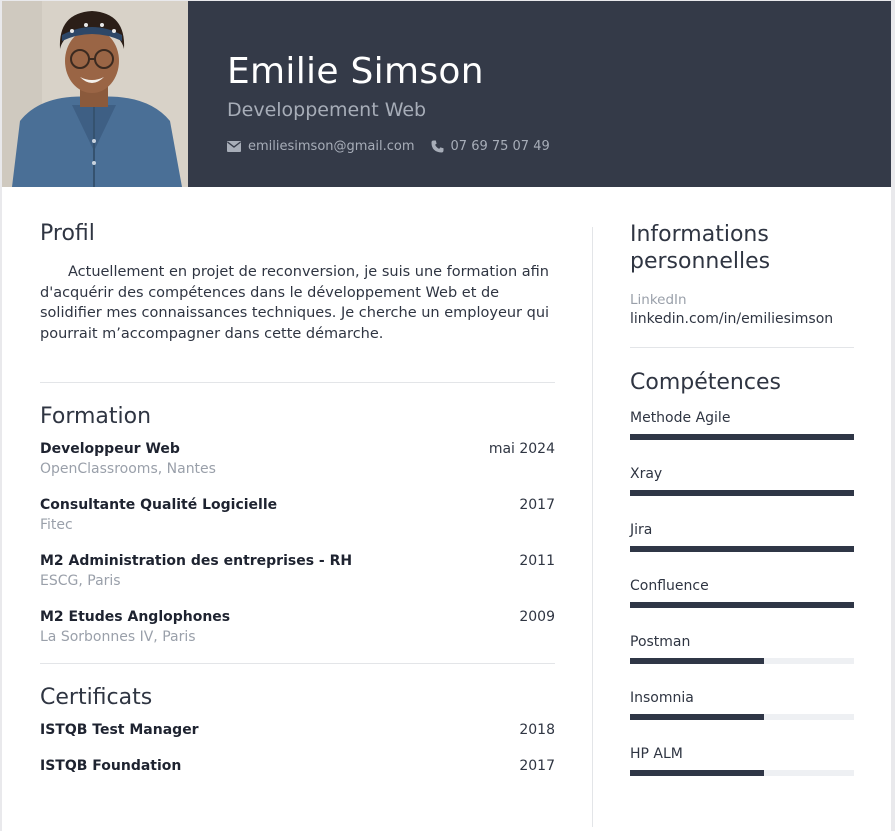 This screenshot has width=895, height=831. What do you see at coordinates (135, 617) in the screenshot?
I see `education-title: M2 Etudes Anglophones` at bounding box center [135, 617].